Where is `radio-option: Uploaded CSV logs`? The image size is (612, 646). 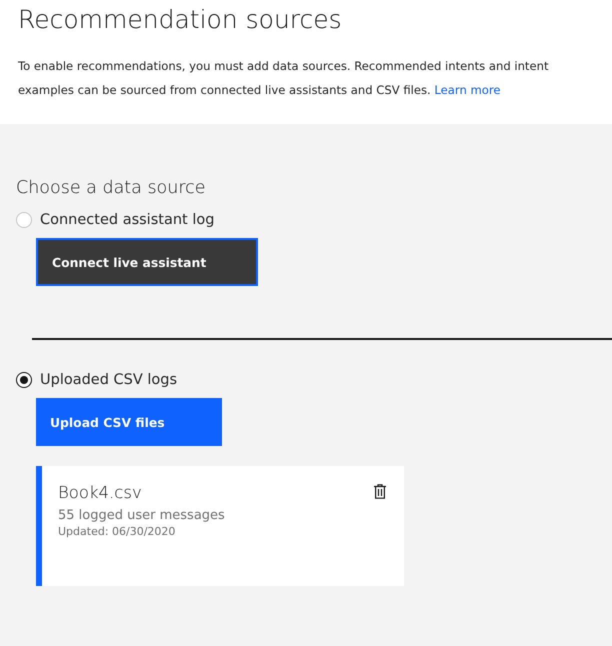
radio-option: Uploaded CSV logs is located at coordinates (97, 380).